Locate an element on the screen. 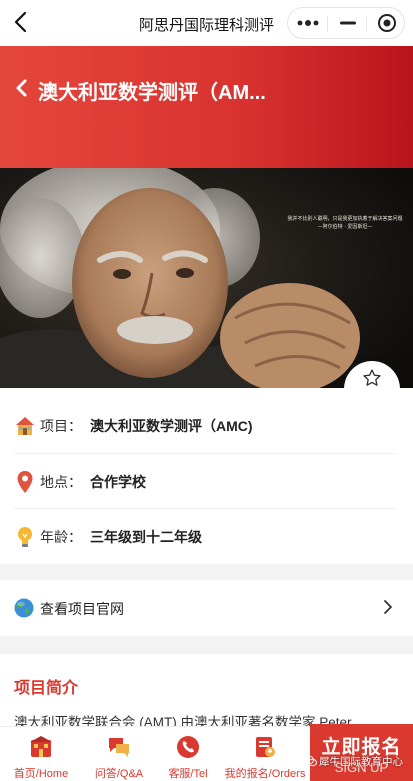 The width and height of the screenshot is (413, 781). lightbulb-icon is located at coordinates (25, 537).